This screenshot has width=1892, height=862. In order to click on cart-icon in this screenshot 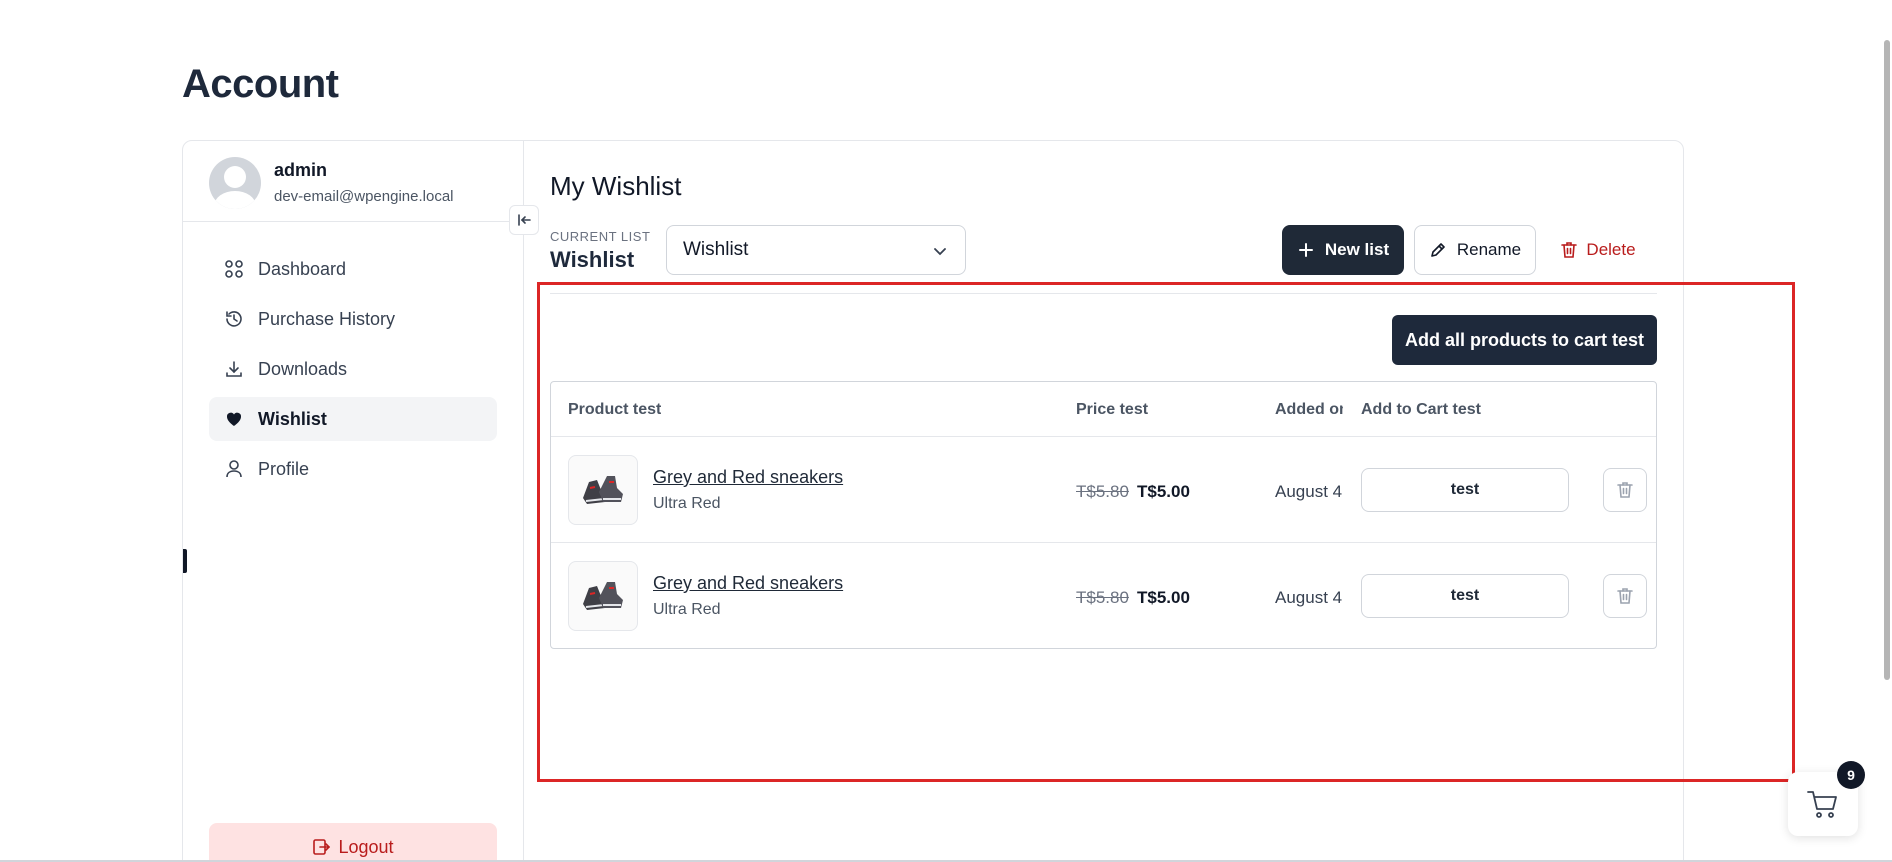, I will do `click(1822, 804)`.